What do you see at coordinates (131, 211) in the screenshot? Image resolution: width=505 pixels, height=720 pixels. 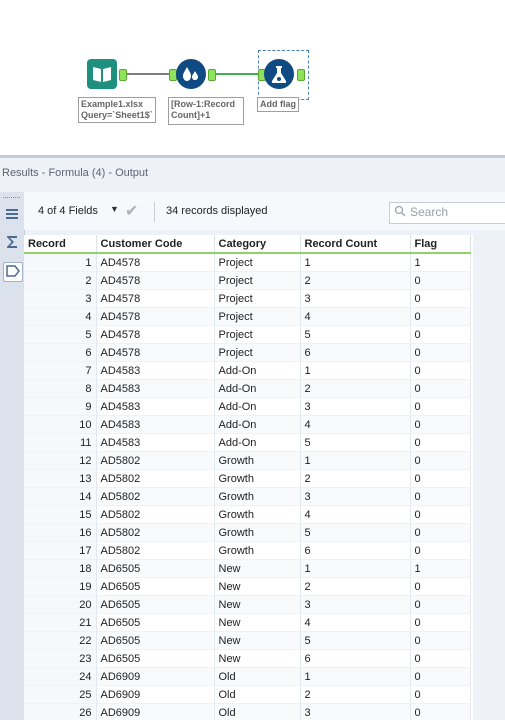 I see `checkmark-icon: ✔` at bounding box center [131, 211].